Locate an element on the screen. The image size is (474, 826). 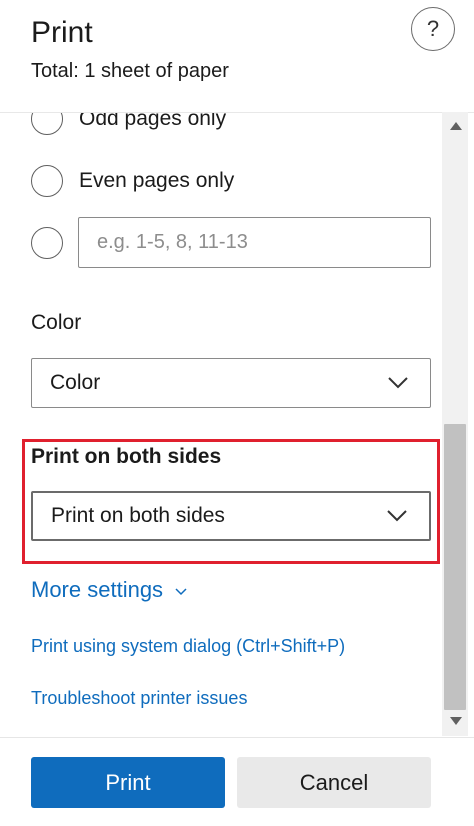
duplex-label: Print on both sides is located at coordinates (126, 456).